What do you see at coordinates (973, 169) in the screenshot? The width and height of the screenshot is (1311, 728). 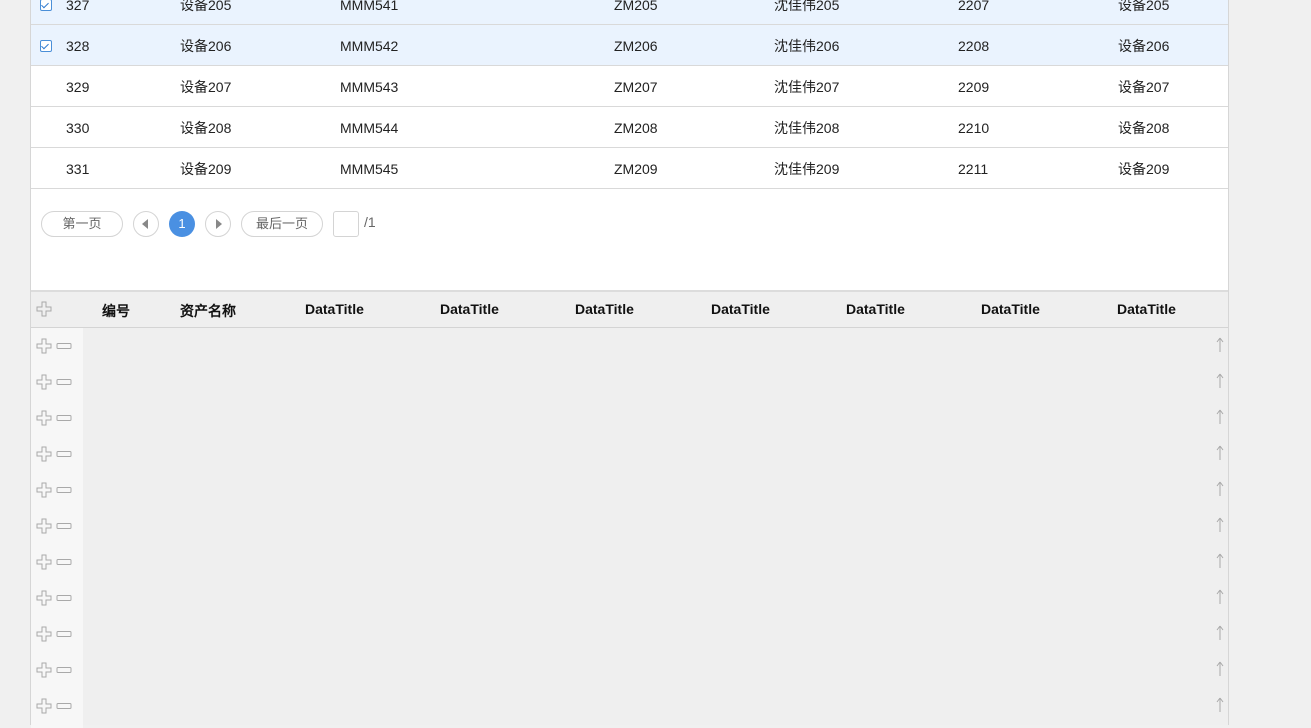 I see `cell-number: 2211` at bounding box center [973, 169].